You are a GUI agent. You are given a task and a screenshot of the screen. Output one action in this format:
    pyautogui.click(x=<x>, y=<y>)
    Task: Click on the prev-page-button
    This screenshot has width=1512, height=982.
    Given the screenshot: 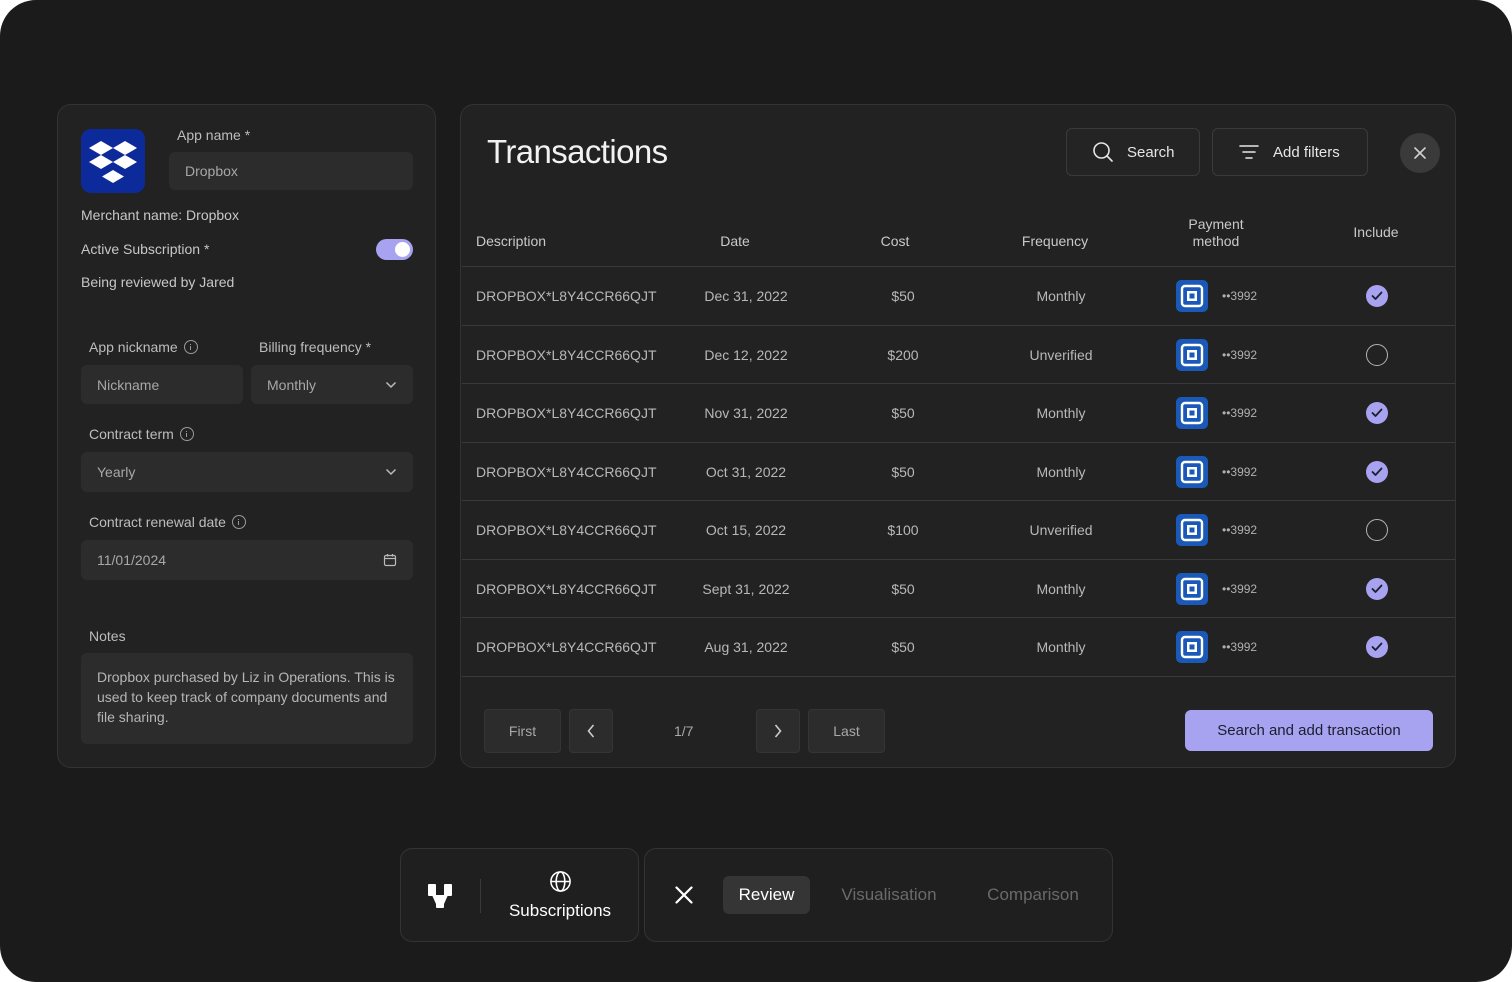 What is the action you would take?
    pyautogui.click(x=591, y=731)
    